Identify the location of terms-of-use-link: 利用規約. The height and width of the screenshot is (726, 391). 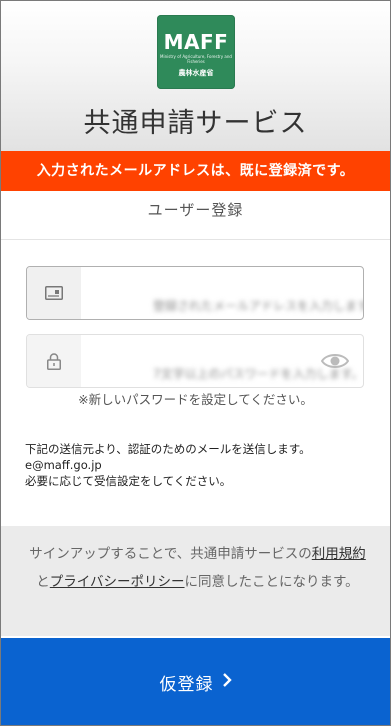
(339, 554).